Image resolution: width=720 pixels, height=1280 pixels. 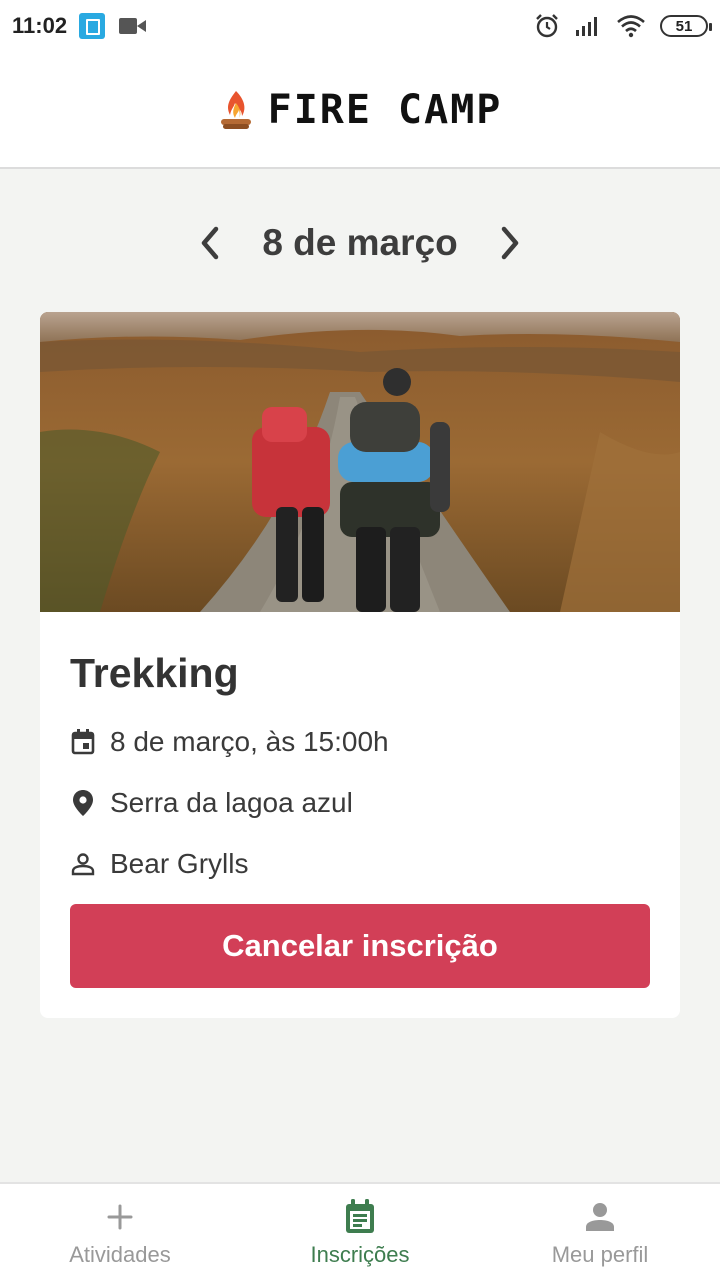 I want to click on activity-location-row: Serra da lagoa azul, so click(x=211, y=803).